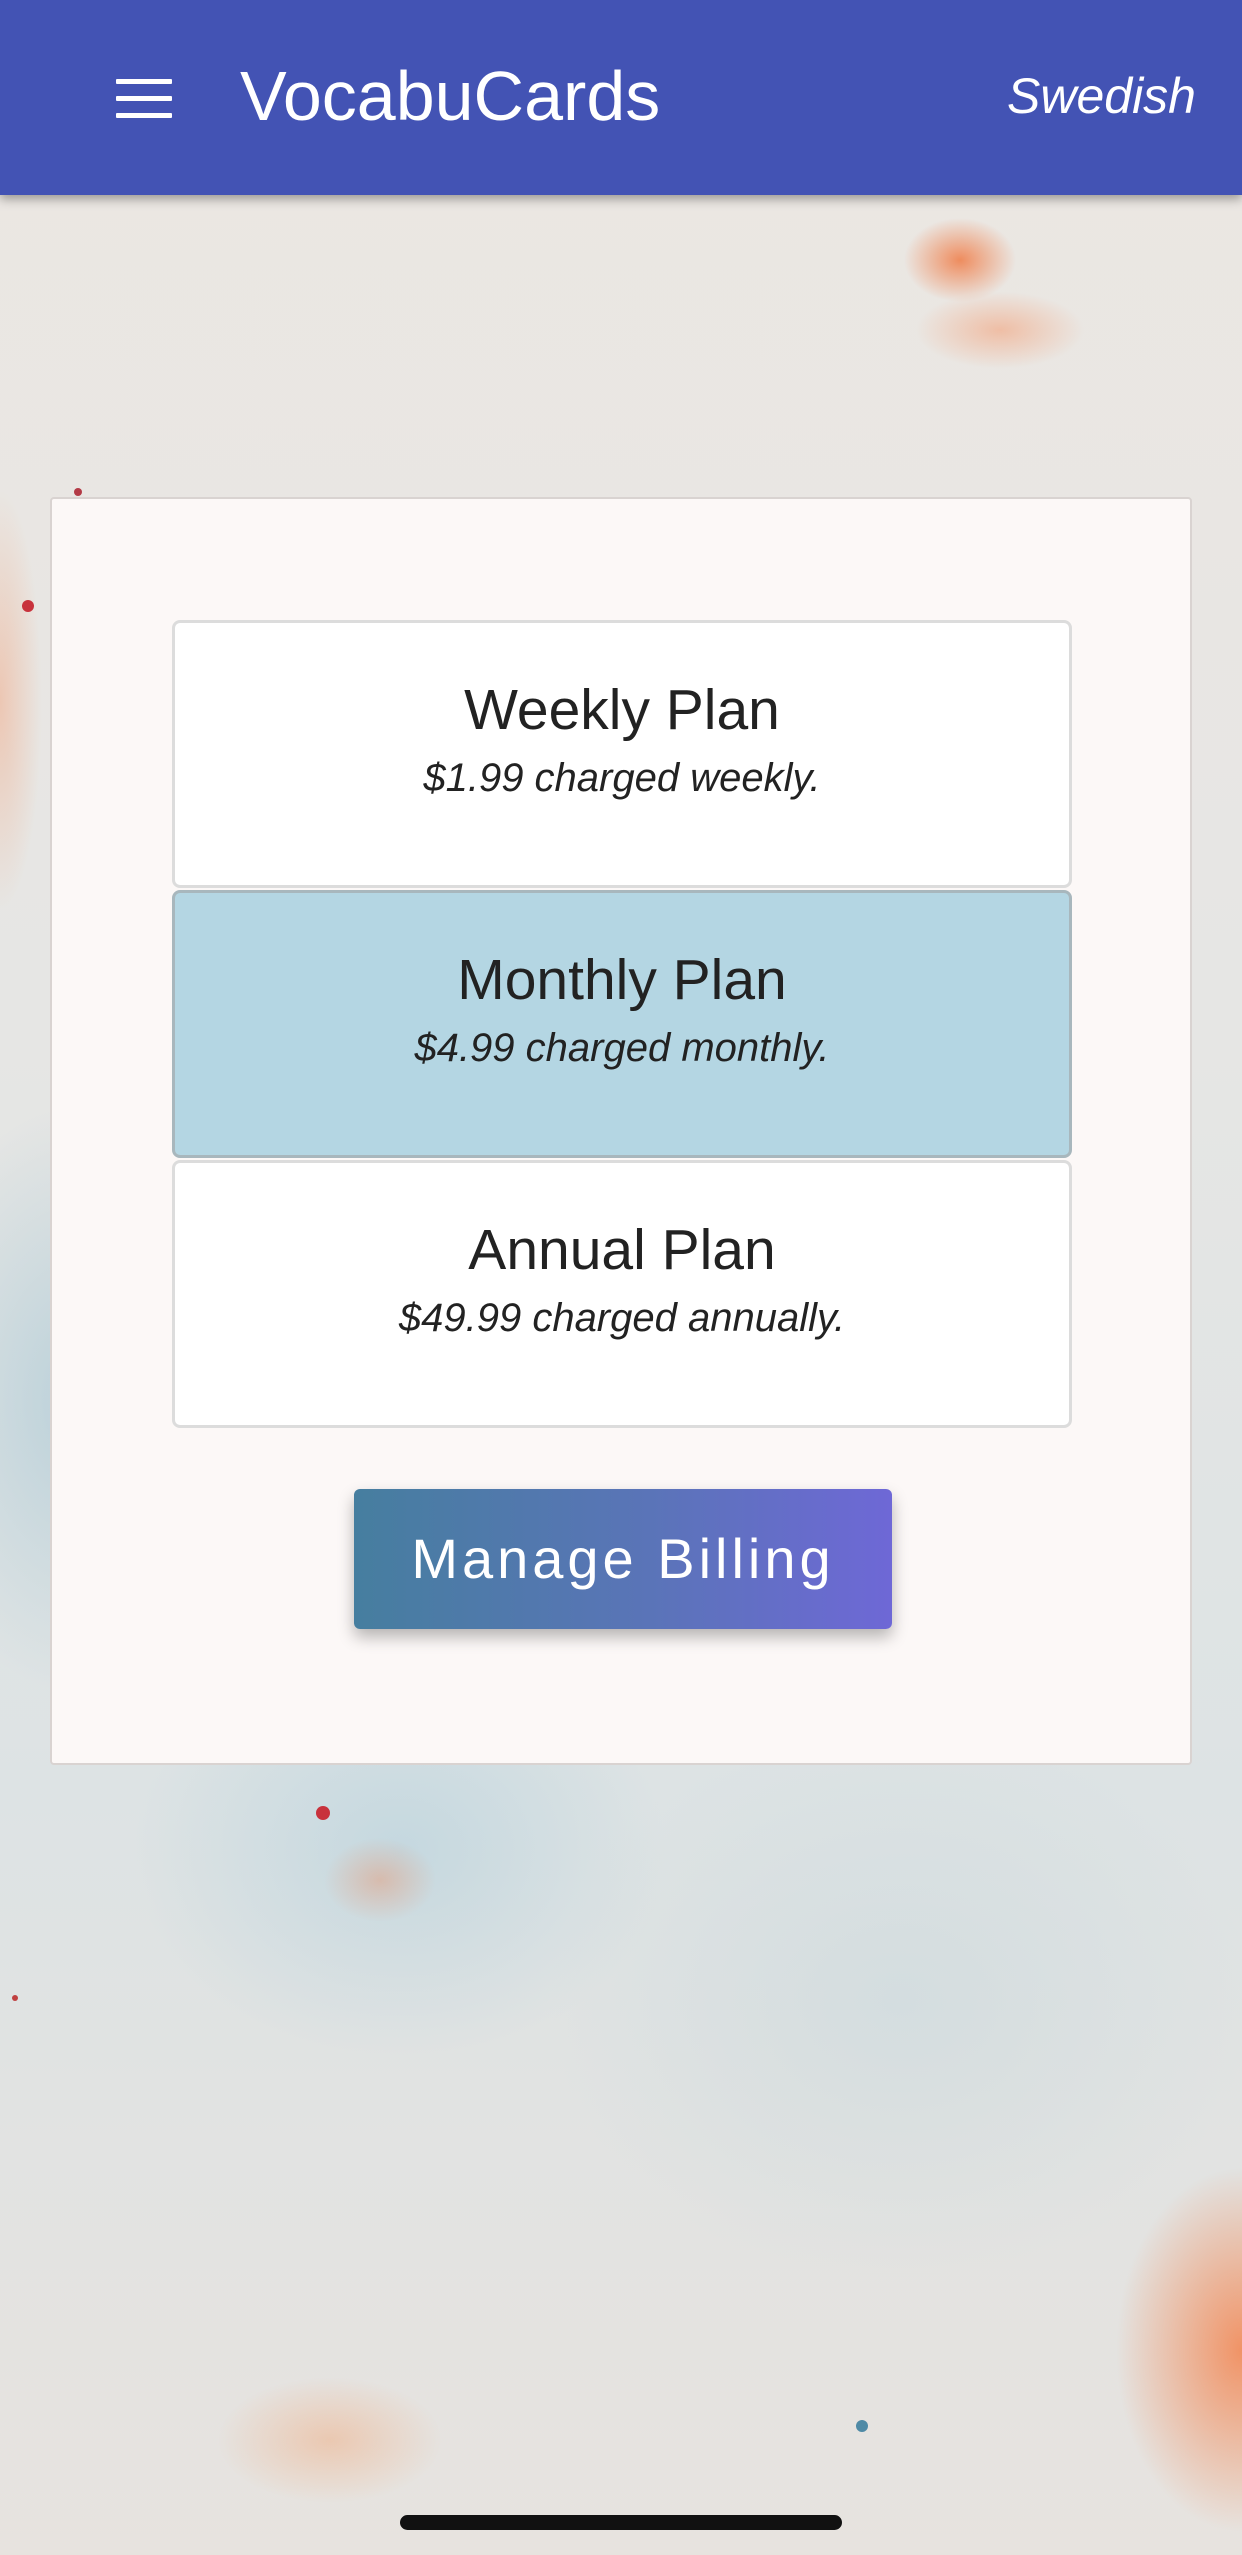 This screenshot has height=2555, width=1242. Describe the element at coordinates (622, 1294) in the screenshot. I see `plan-option-annual: Annual Plan $49.99 charged annually.` at that location.